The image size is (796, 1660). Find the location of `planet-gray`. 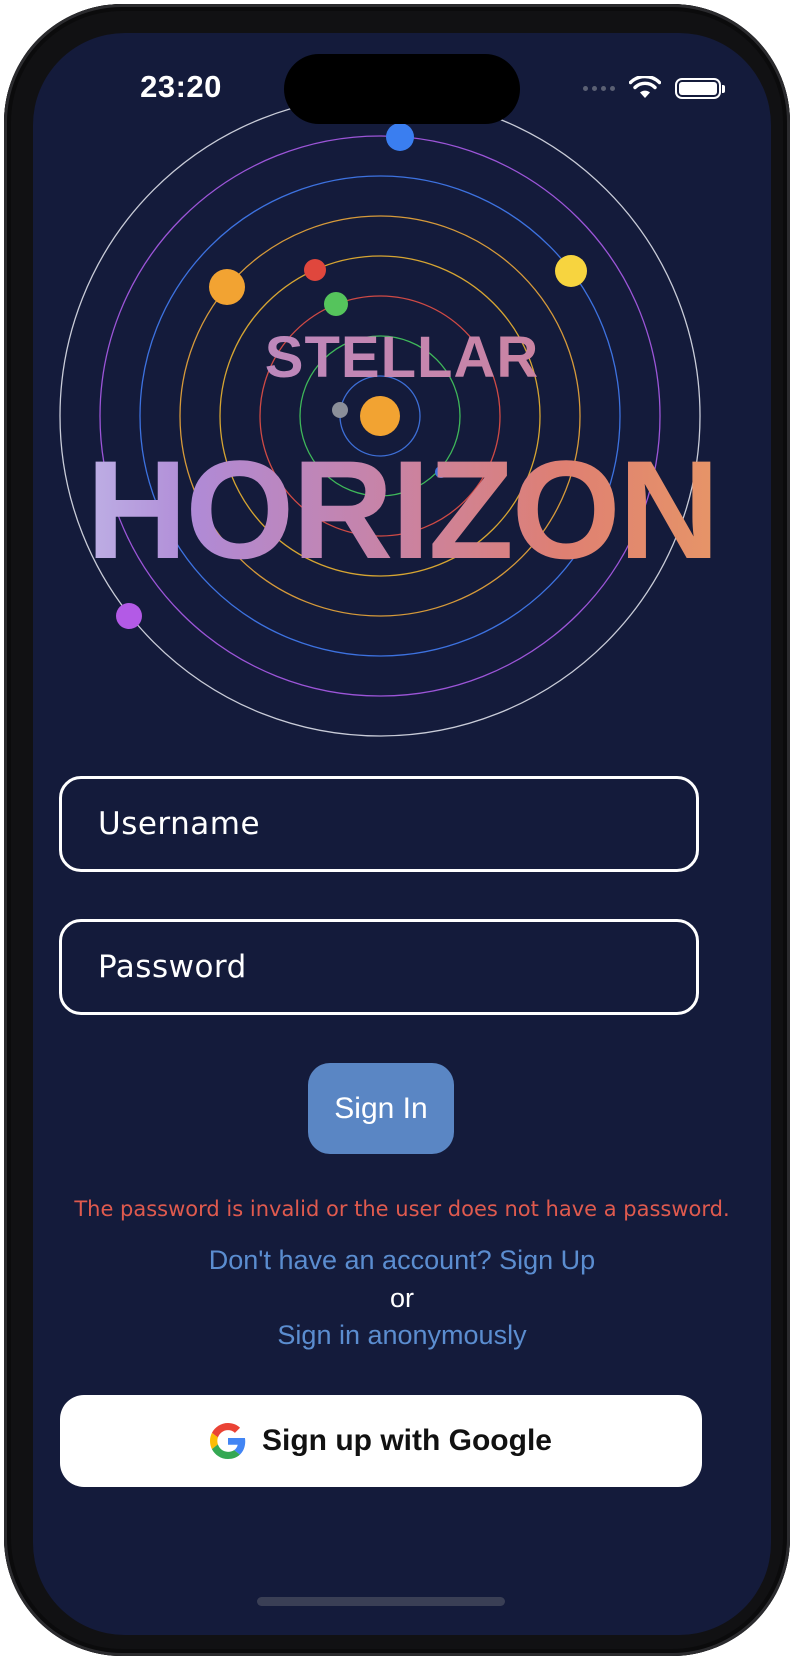

planet-gray is located at coordinates (340, 410).